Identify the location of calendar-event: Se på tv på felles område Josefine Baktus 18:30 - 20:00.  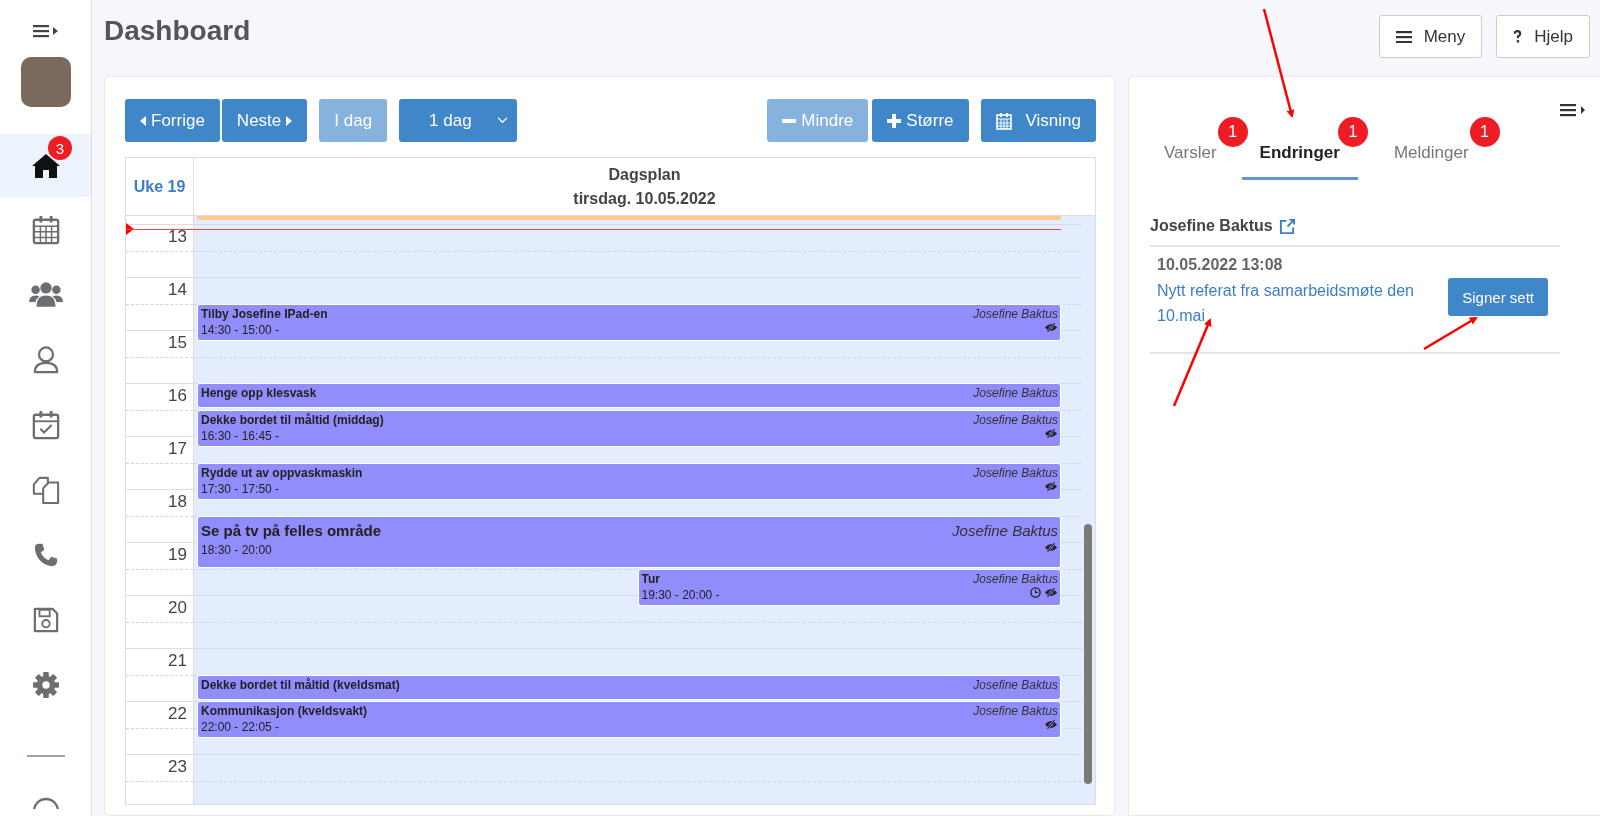
(629, 541).